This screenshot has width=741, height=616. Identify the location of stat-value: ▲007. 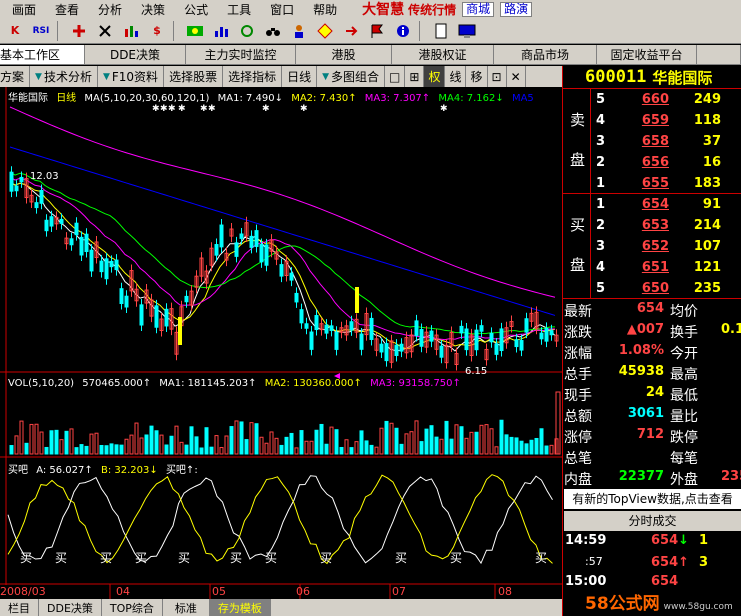
(645, 329).